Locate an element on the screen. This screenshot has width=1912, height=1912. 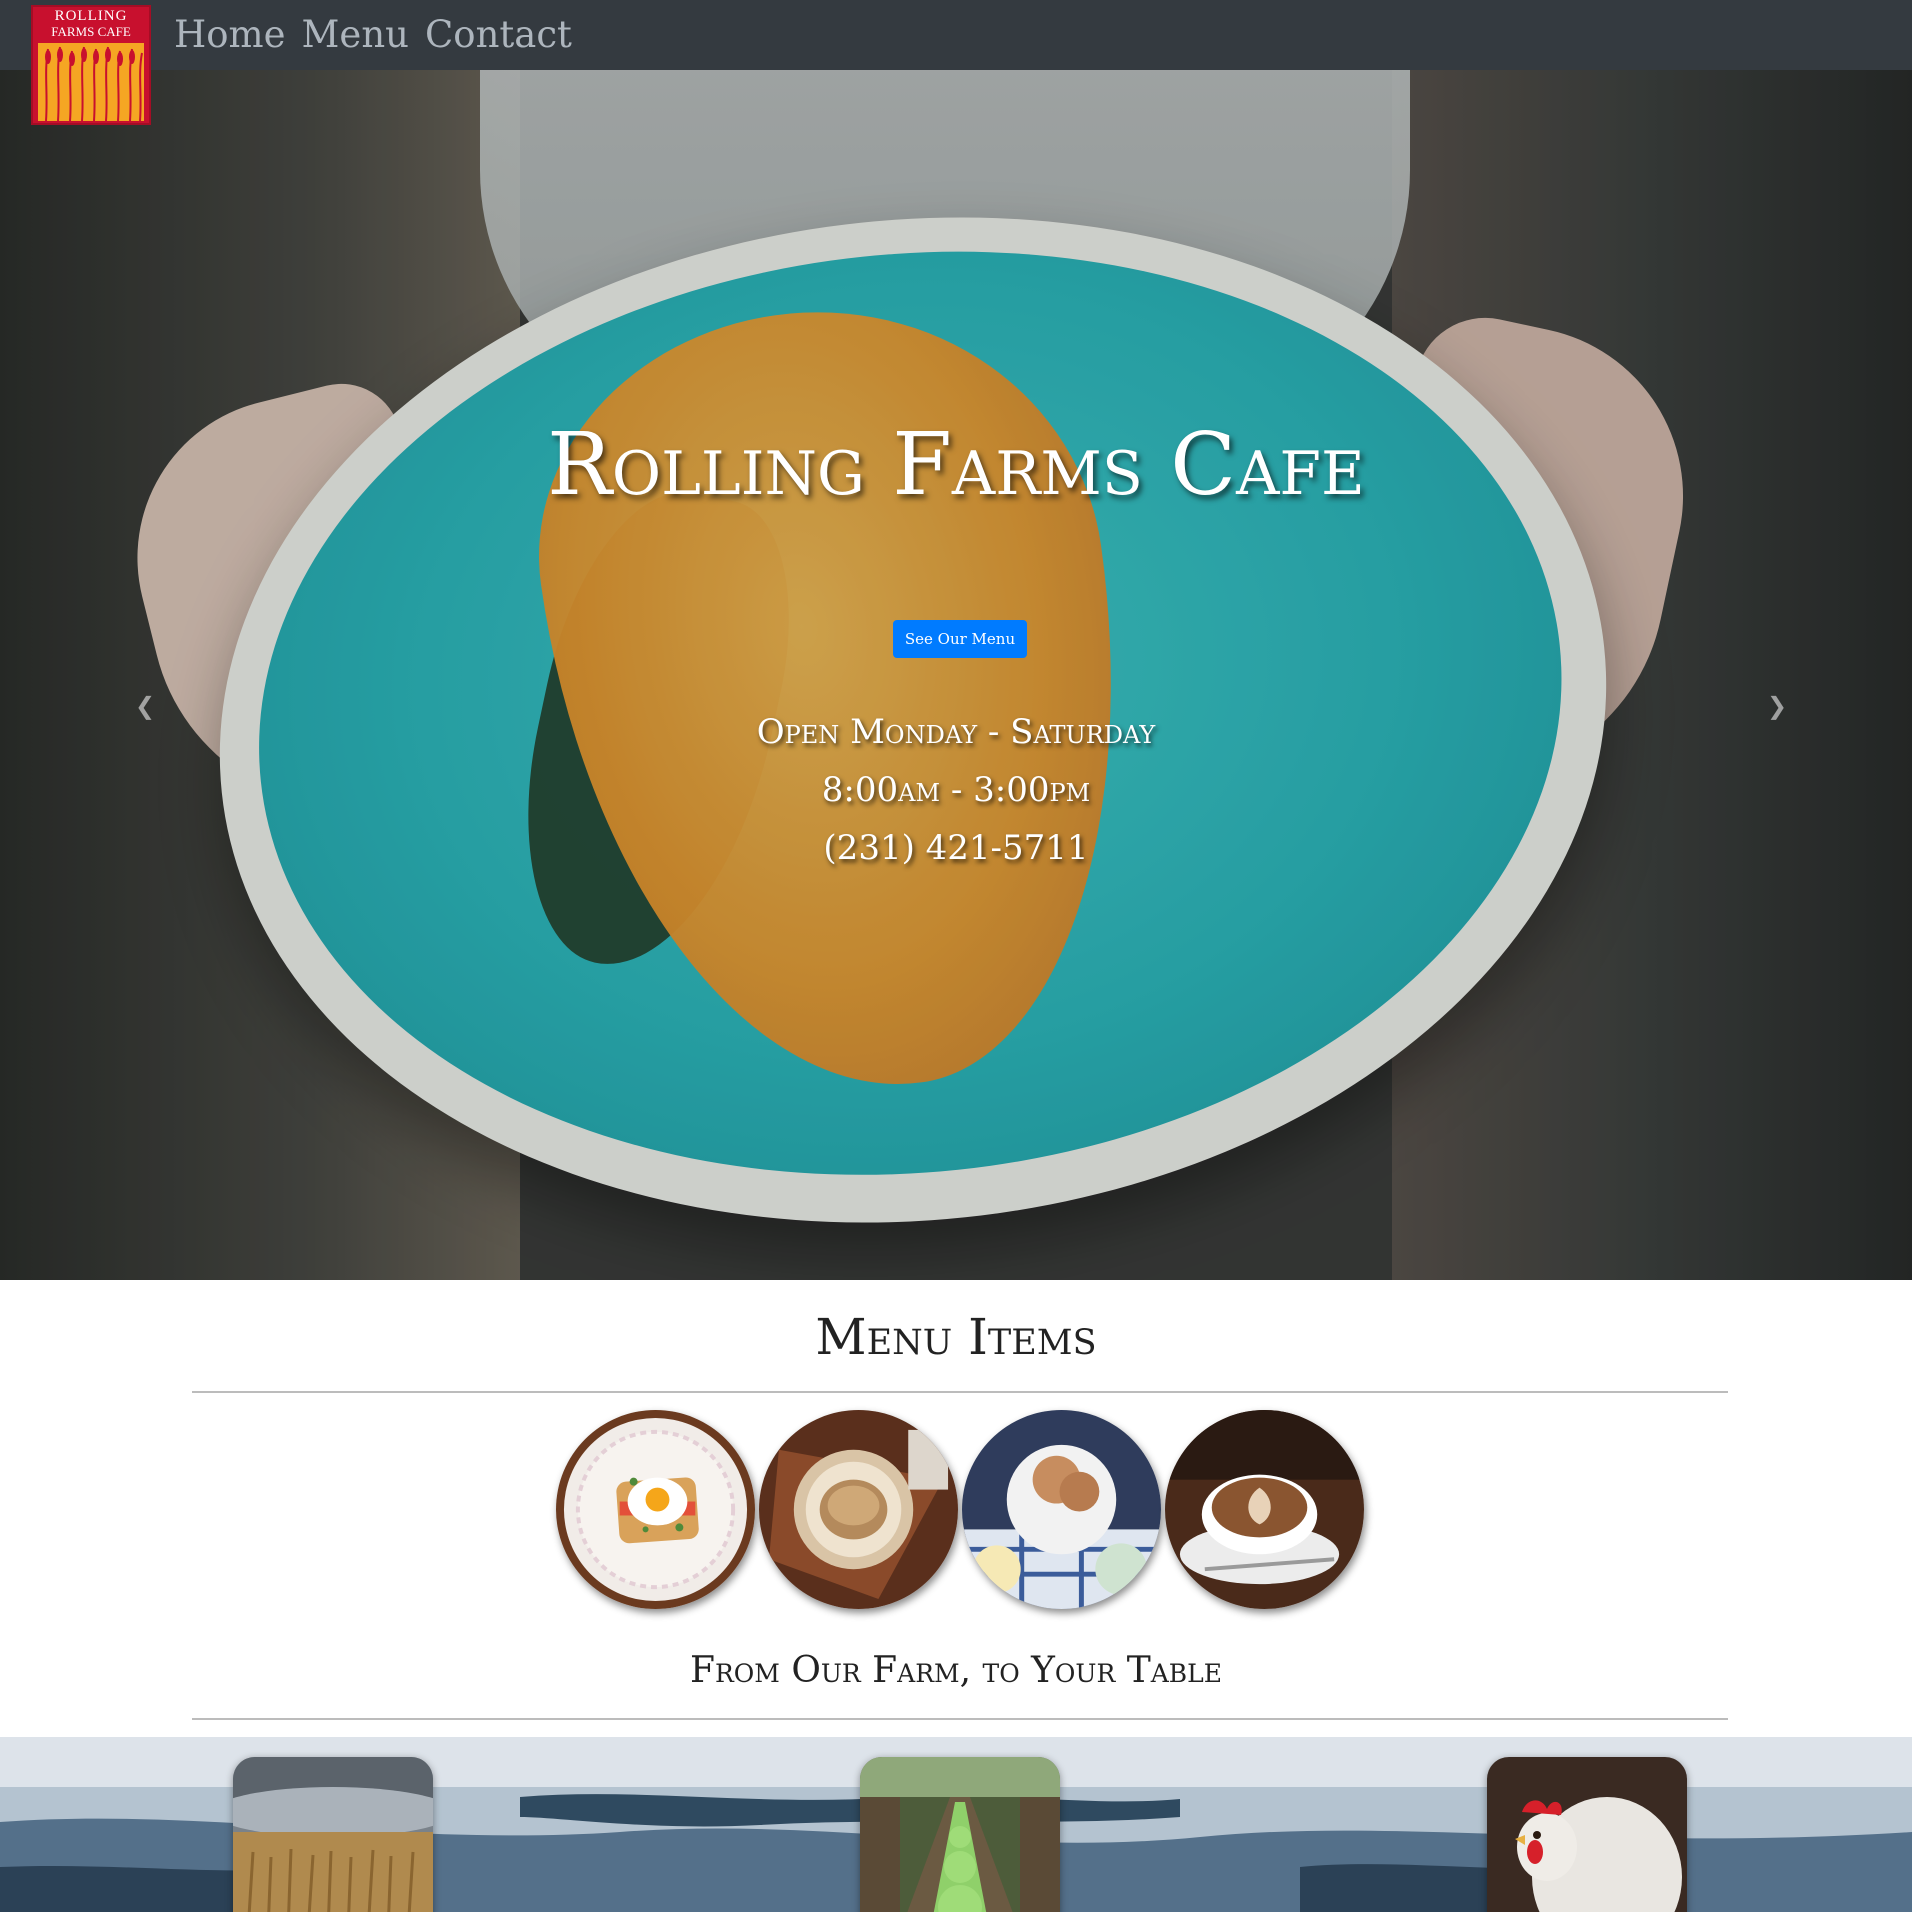
see-our-menu-button: See Our Menu is located at coordinates (960, 639).